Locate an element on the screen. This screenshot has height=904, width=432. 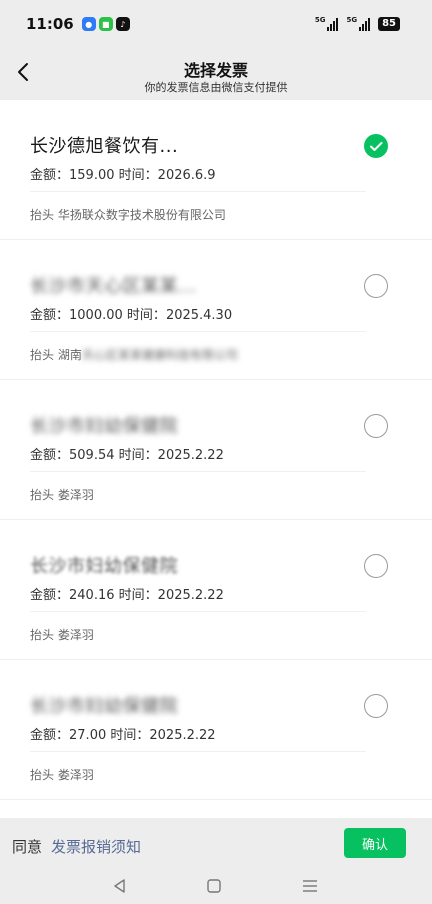
invoice-meta: 金额：509.54 时间：2025.2.22 is located at coordinates (127, 453).